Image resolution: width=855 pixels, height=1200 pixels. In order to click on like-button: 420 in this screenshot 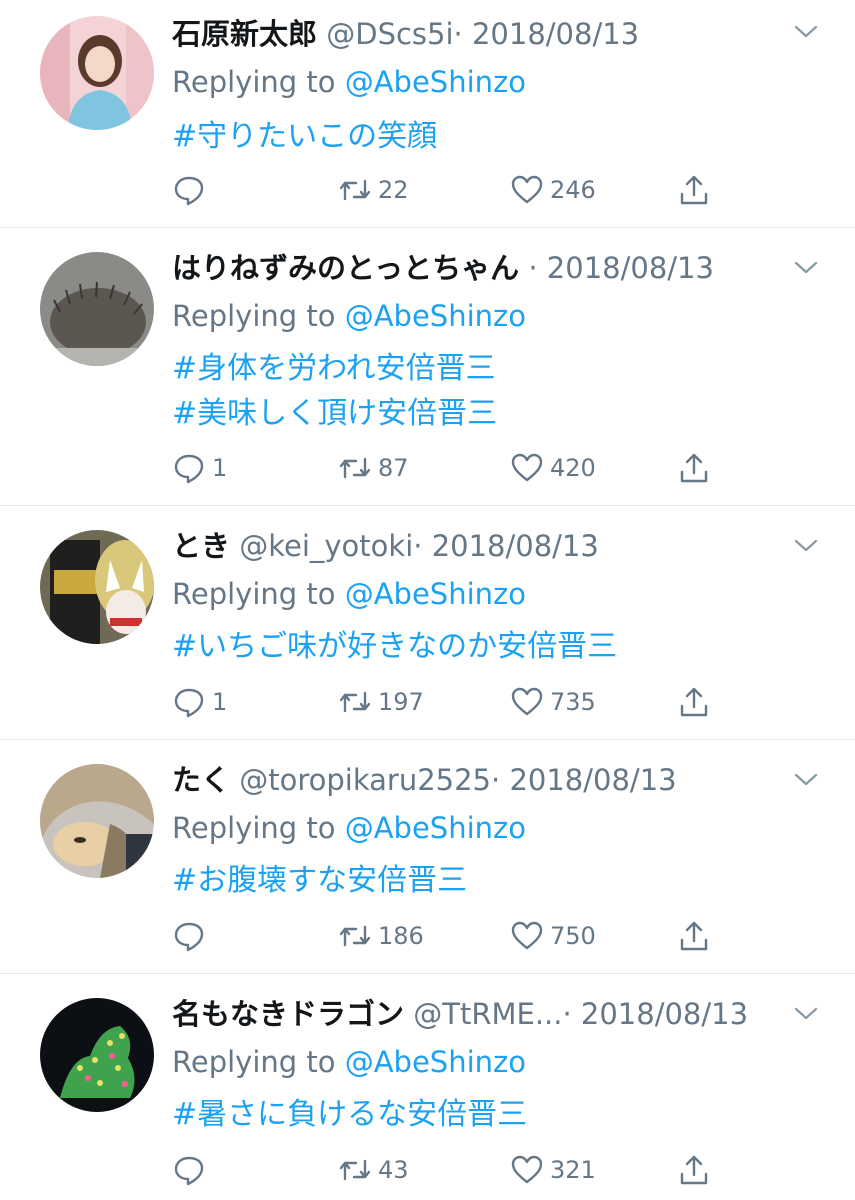, I will do `click(553, 468)`.